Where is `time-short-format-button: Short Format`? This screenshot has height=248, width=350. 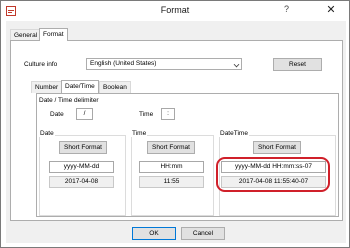 time-short-format-button: Short Format is located at coordinates (171, 147).